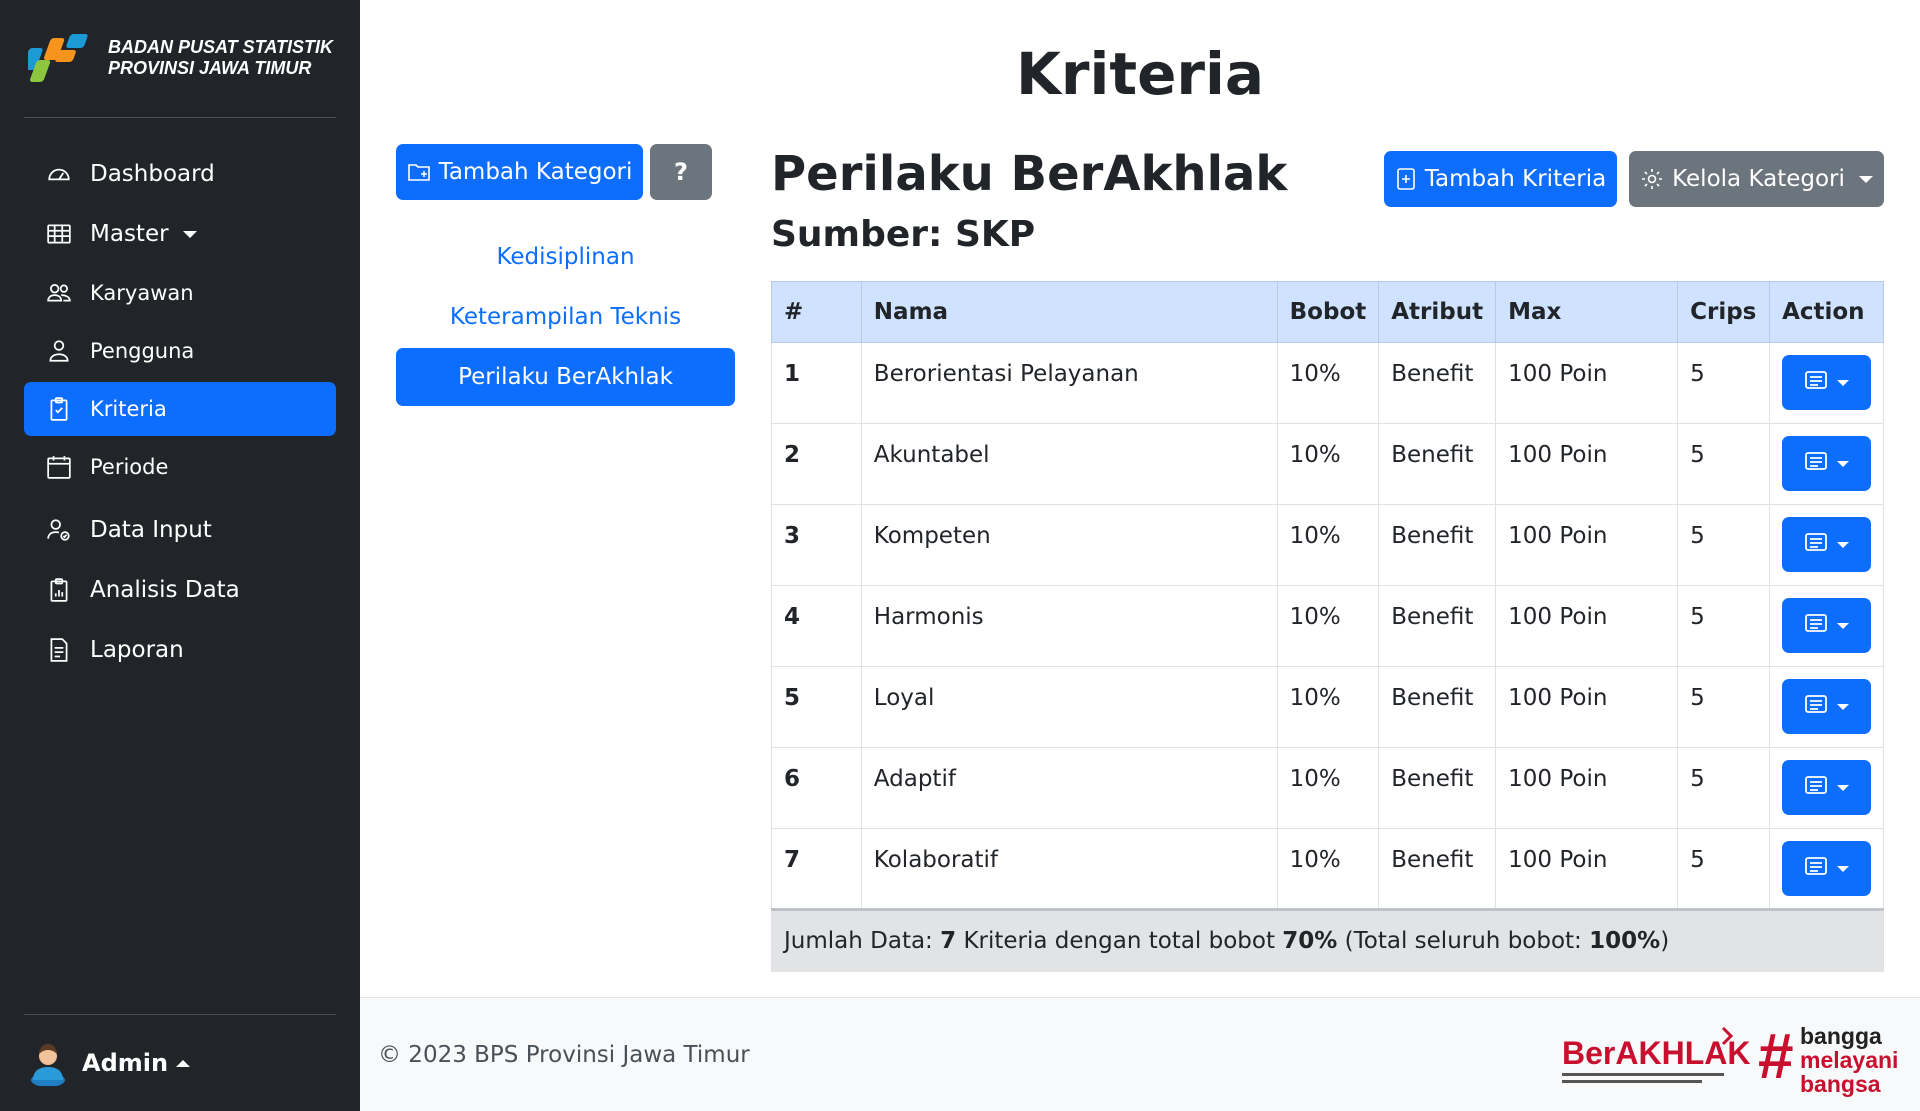 Image resolution: width=1920 pixels, height=1111 pixels. I want to click on gear-icon, so click(1652, 179).